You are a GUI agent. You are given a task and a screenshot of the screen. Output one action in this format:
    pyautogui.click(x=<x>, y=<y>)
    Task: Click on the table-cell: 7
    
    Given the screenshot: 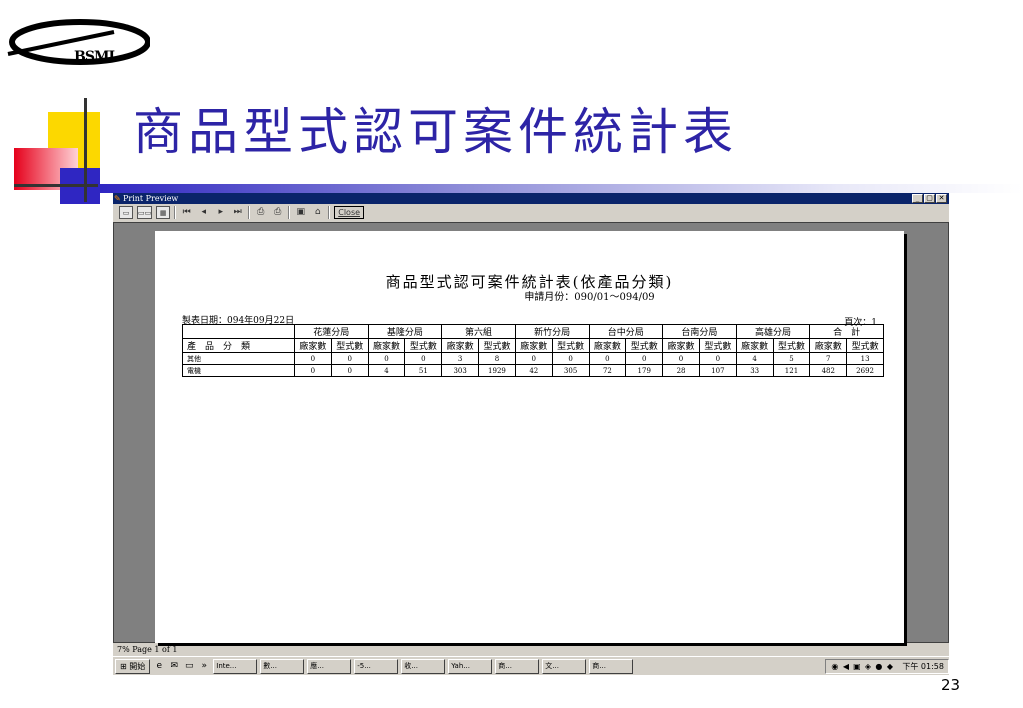 What is the action you would take?
    pyautogui.click(x=828, y=358)
    